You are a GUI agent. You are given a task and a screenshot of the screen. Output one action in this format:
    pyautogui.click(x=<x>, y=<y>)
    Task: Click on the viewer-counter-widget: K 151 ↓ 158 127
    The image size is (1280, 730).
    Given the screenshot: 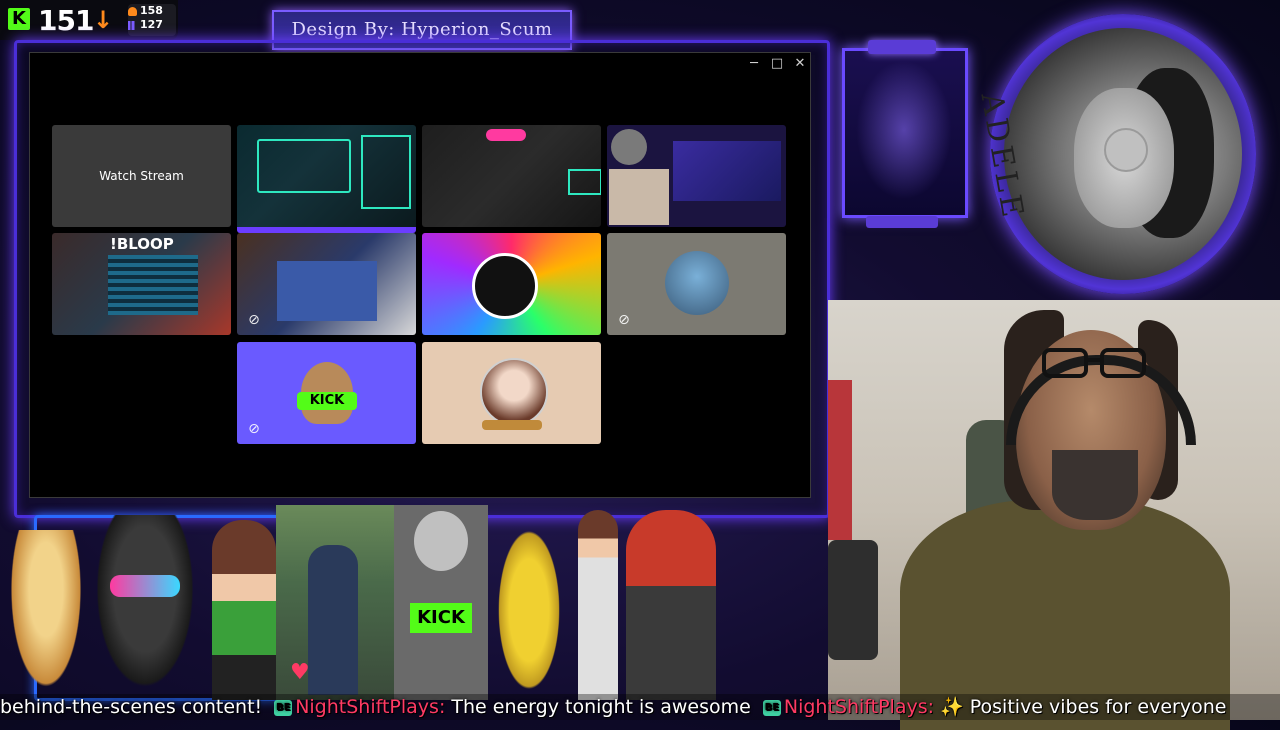 What is the action you would take?
    pyautogui.click(x=89, y=20)
    